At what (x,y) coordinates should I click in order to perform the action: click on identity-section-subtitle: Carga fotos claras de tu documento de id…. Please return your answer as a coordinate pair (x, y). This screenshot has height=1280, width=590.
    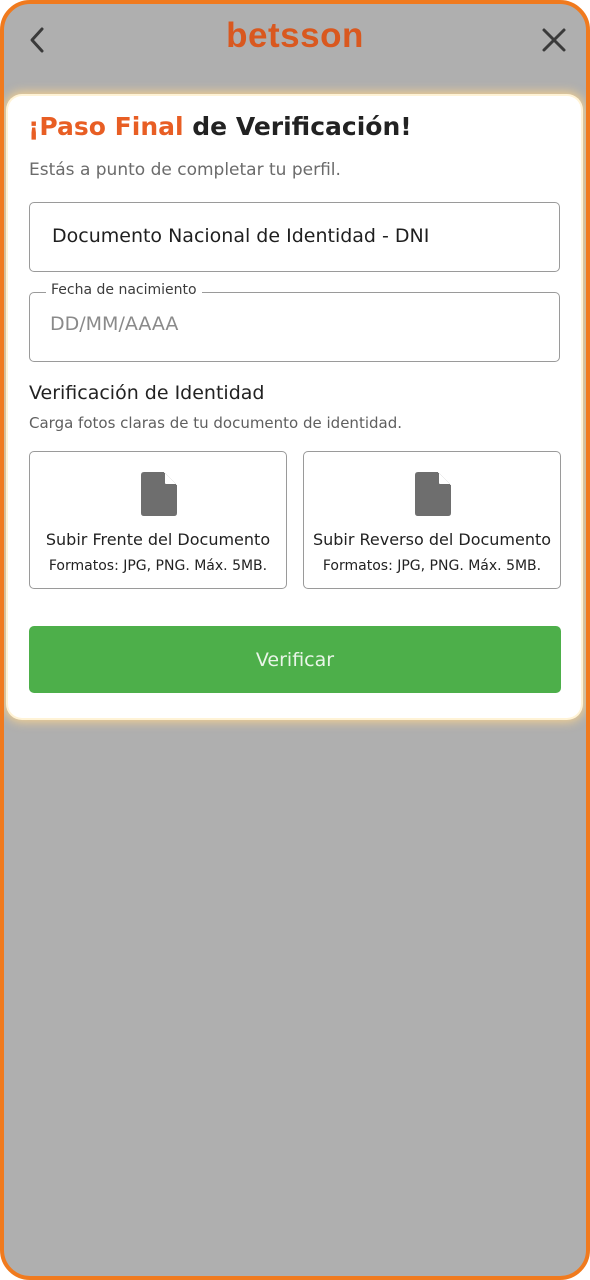
    Looking at the image, I should click on (215, 423).